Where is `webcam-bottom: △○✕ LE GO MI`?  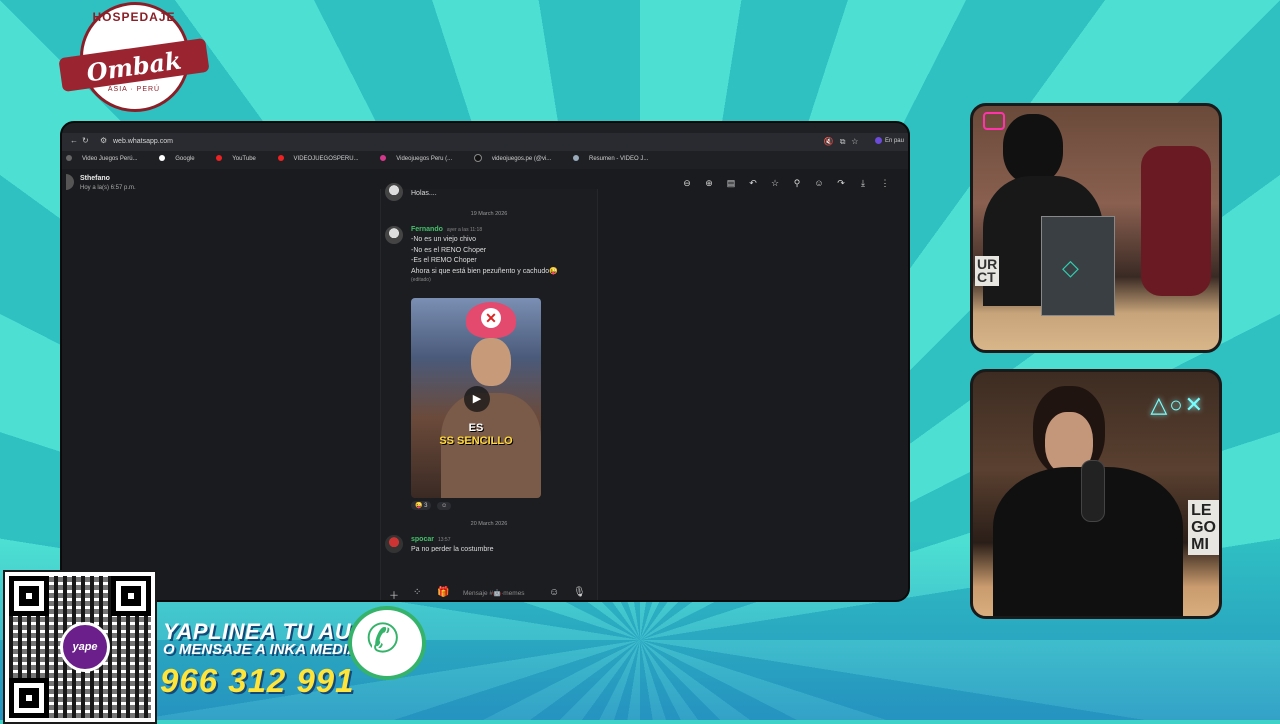
webcam-bottom: △○✕ LE GO MI is located at coordinates (1096, 494).